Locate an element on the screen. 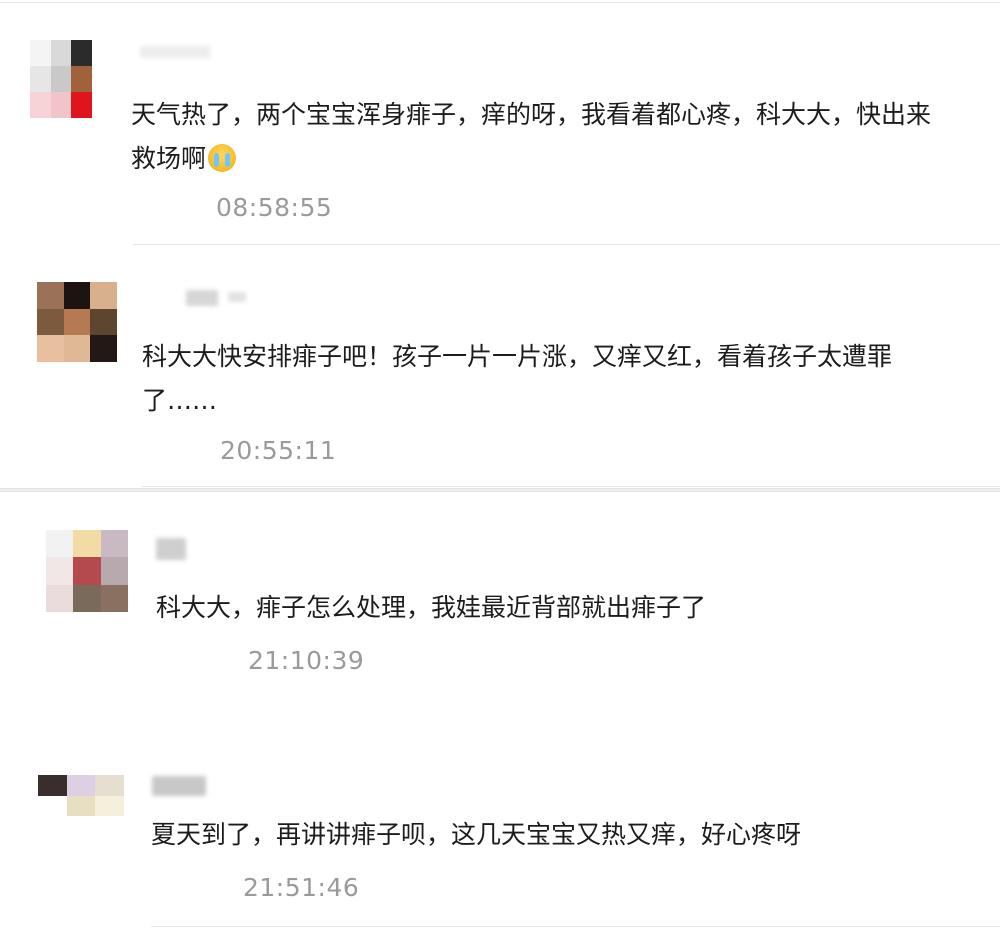 This screenshot has height=931, width=1000. panel-separator is located at coordinates (500, 490).